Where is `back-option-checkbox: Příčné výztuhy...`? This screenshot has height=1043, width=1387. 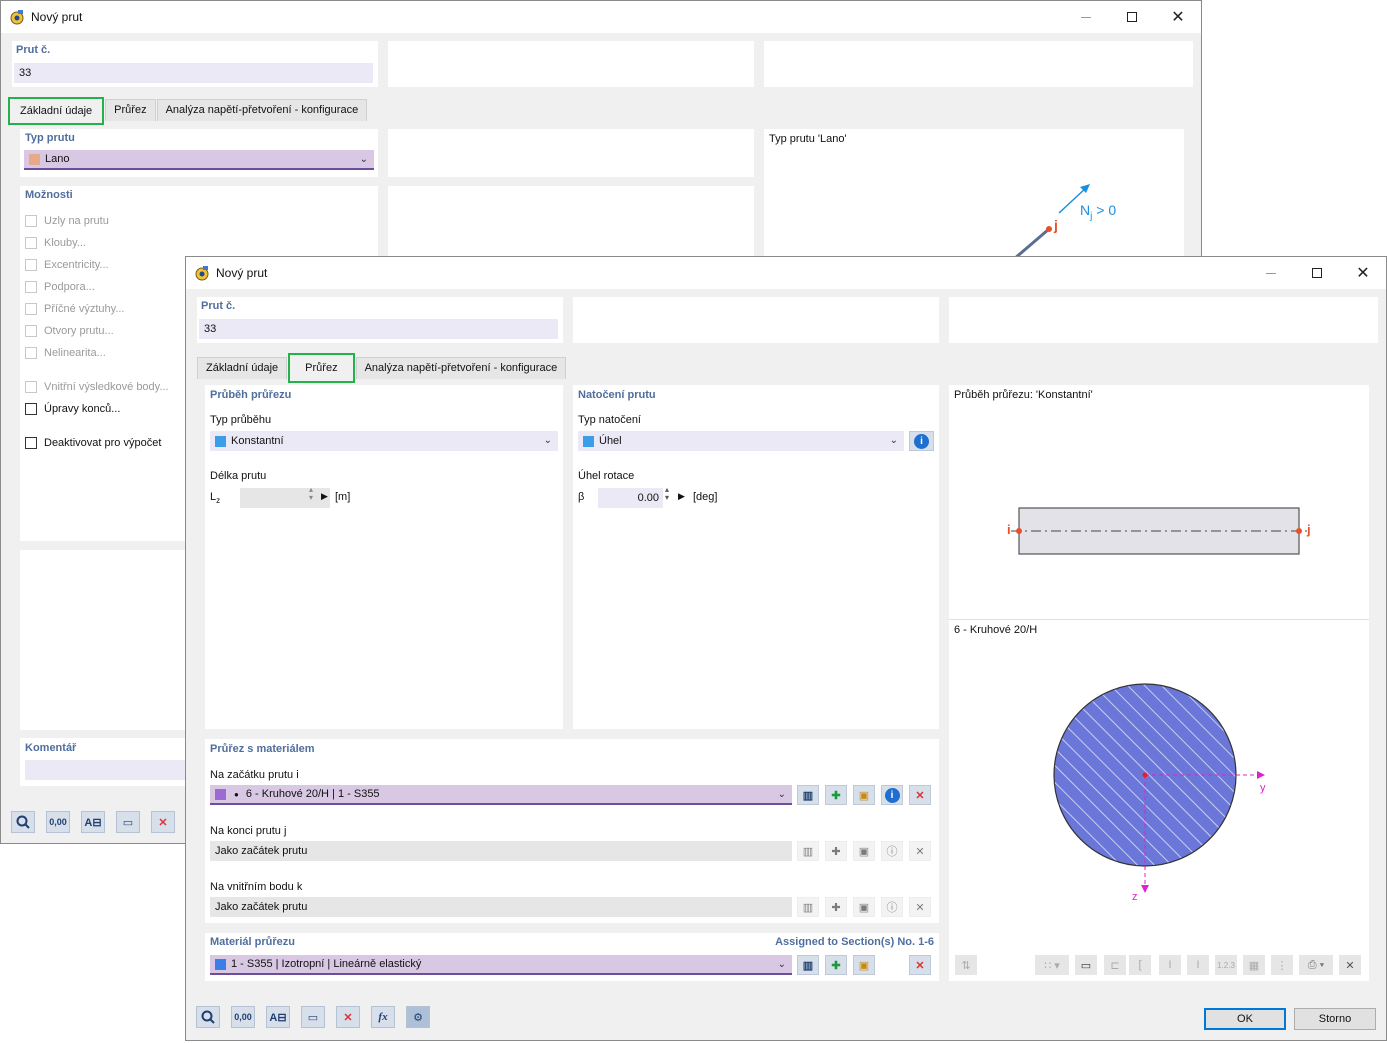
back-option-checkbox: Příčné výztuhy... is located at coordinates (75, 309).